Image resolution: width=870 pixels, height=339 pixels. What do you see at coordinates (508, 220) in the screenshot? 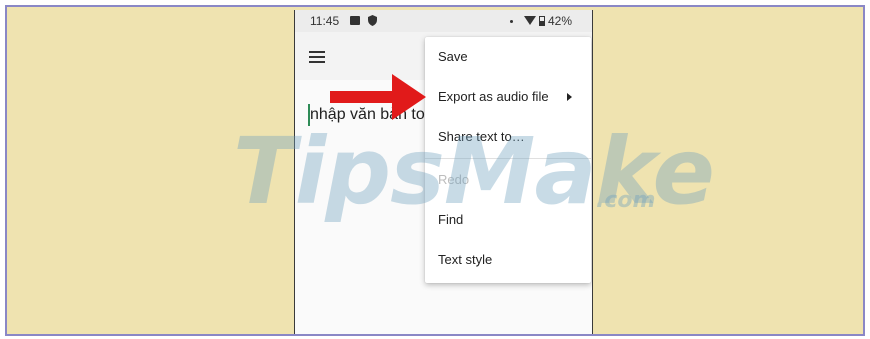
I see `menu-item-find: Find` at bounding box center [508, 220].